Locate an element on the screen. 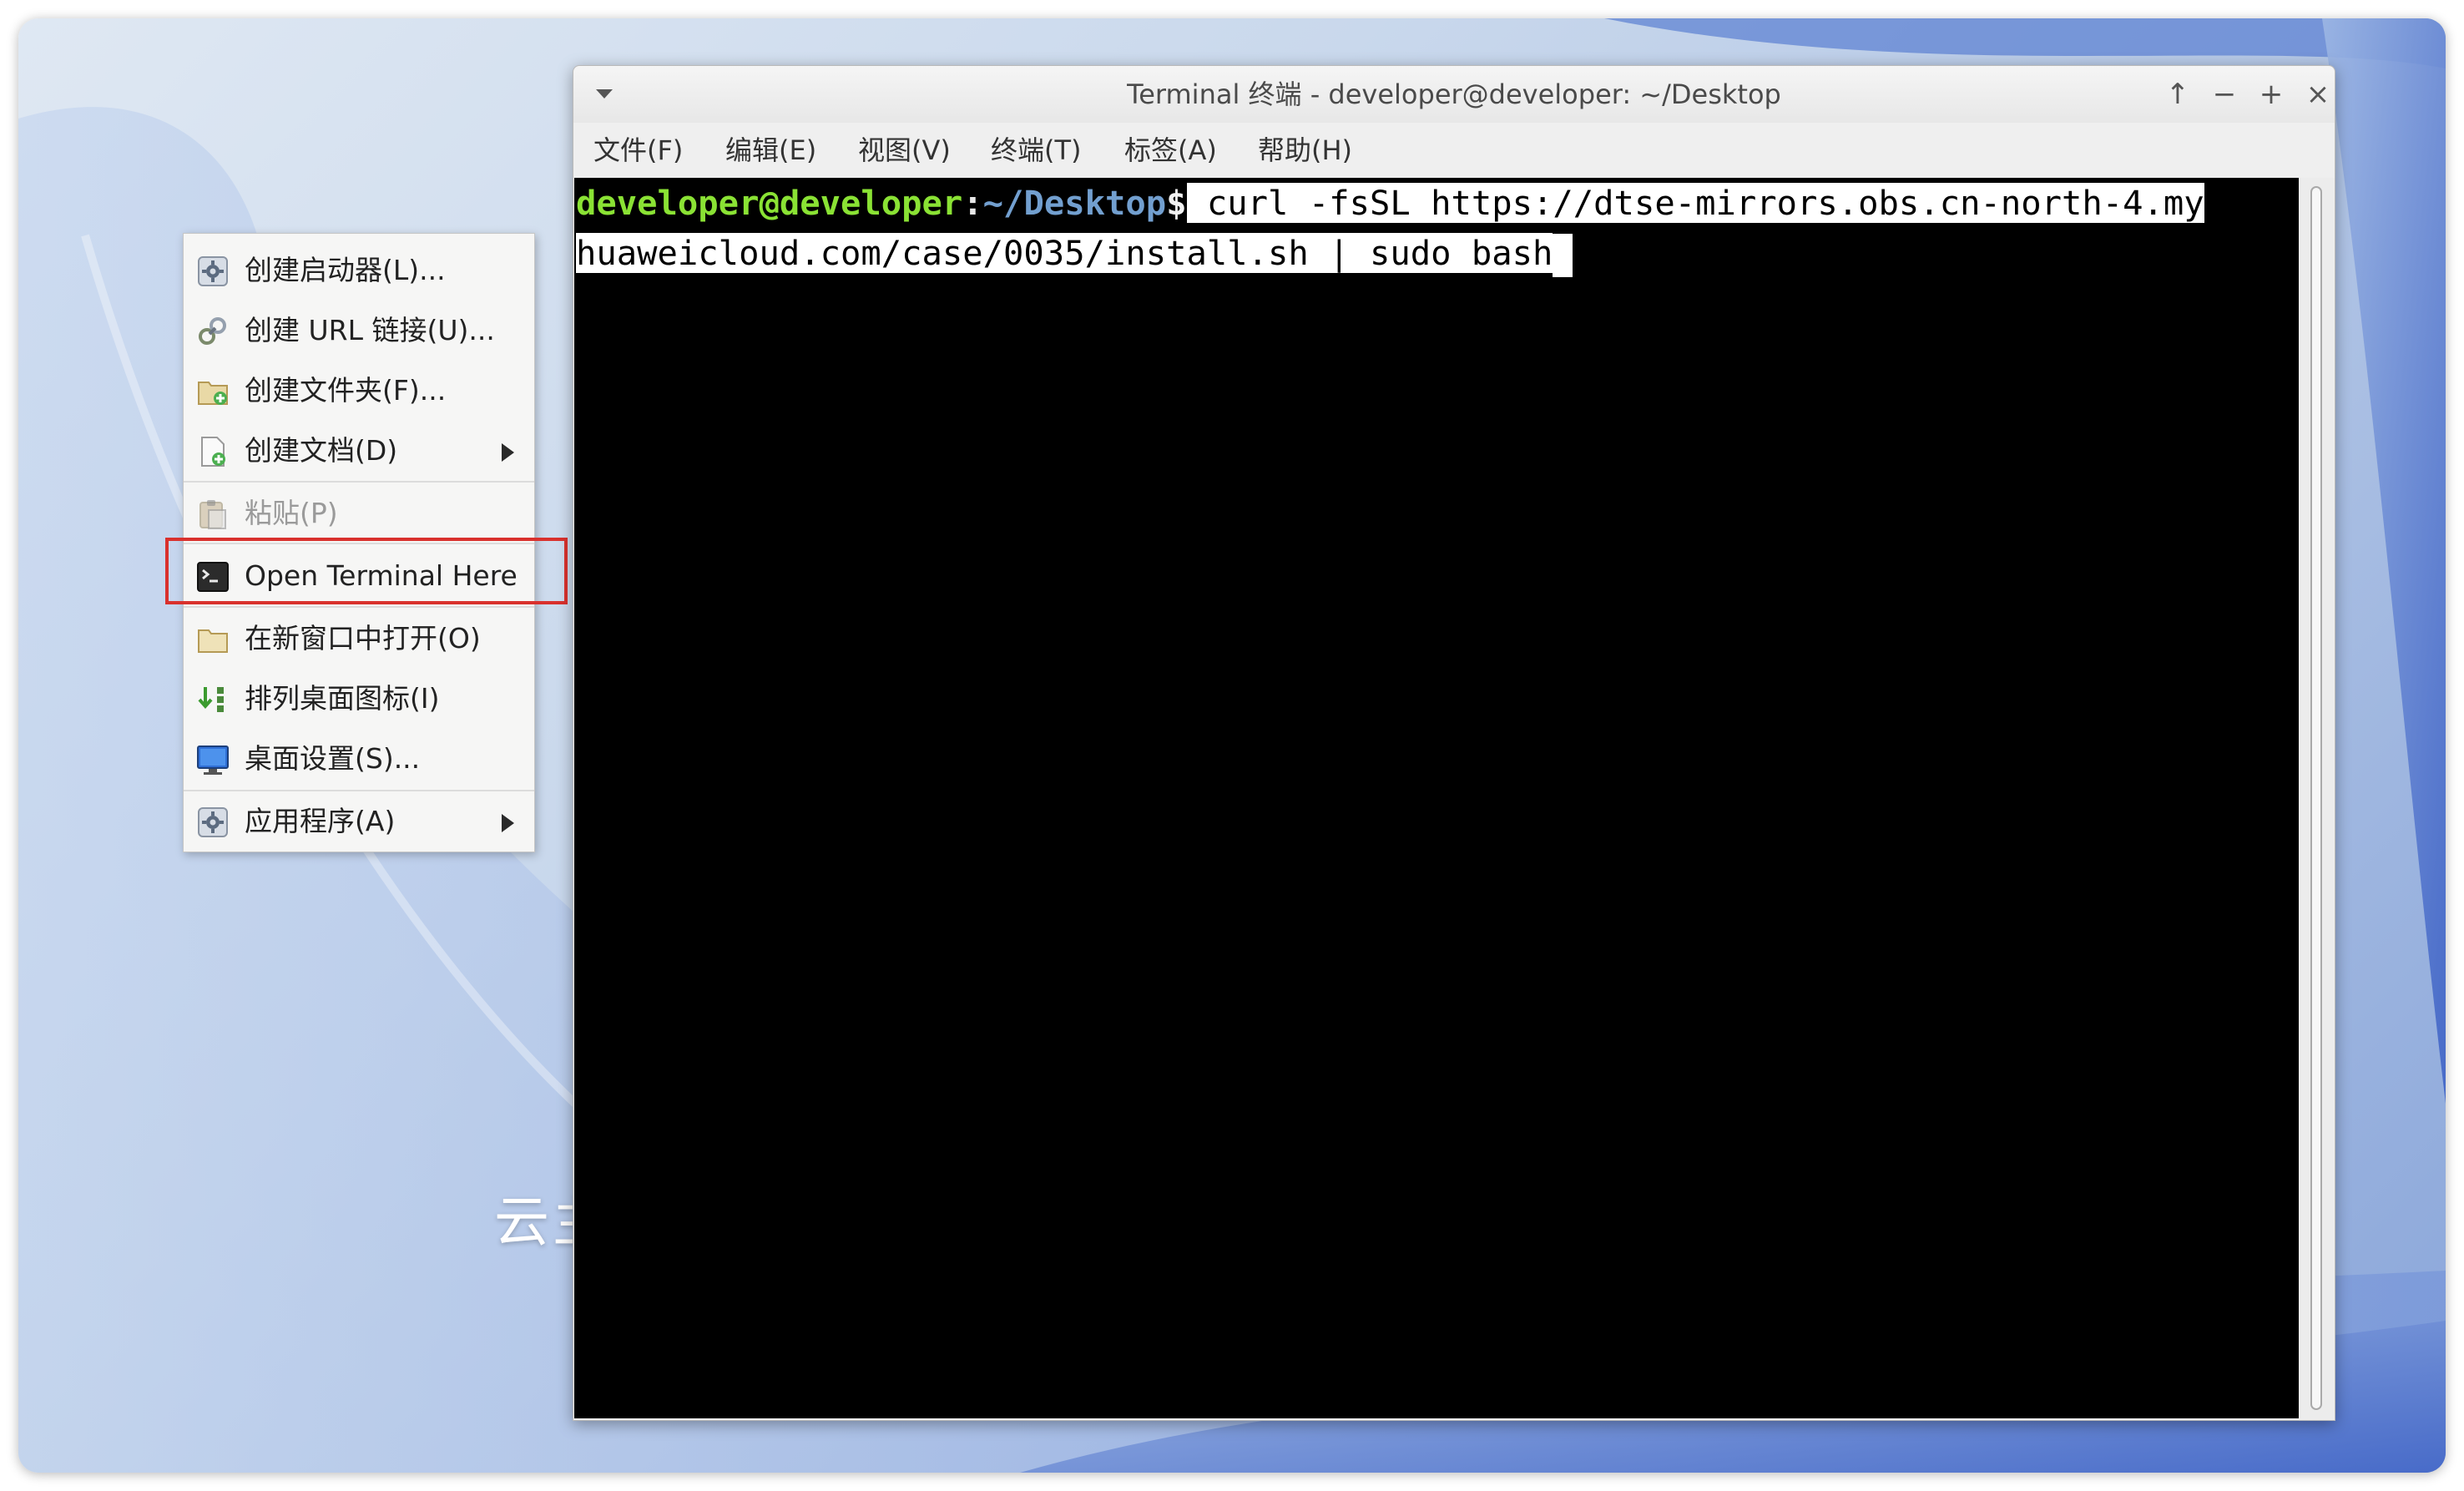 This screenshot has width=2464, height=1491. prompt-dollar: $ is located at coordinates (1176, 203).